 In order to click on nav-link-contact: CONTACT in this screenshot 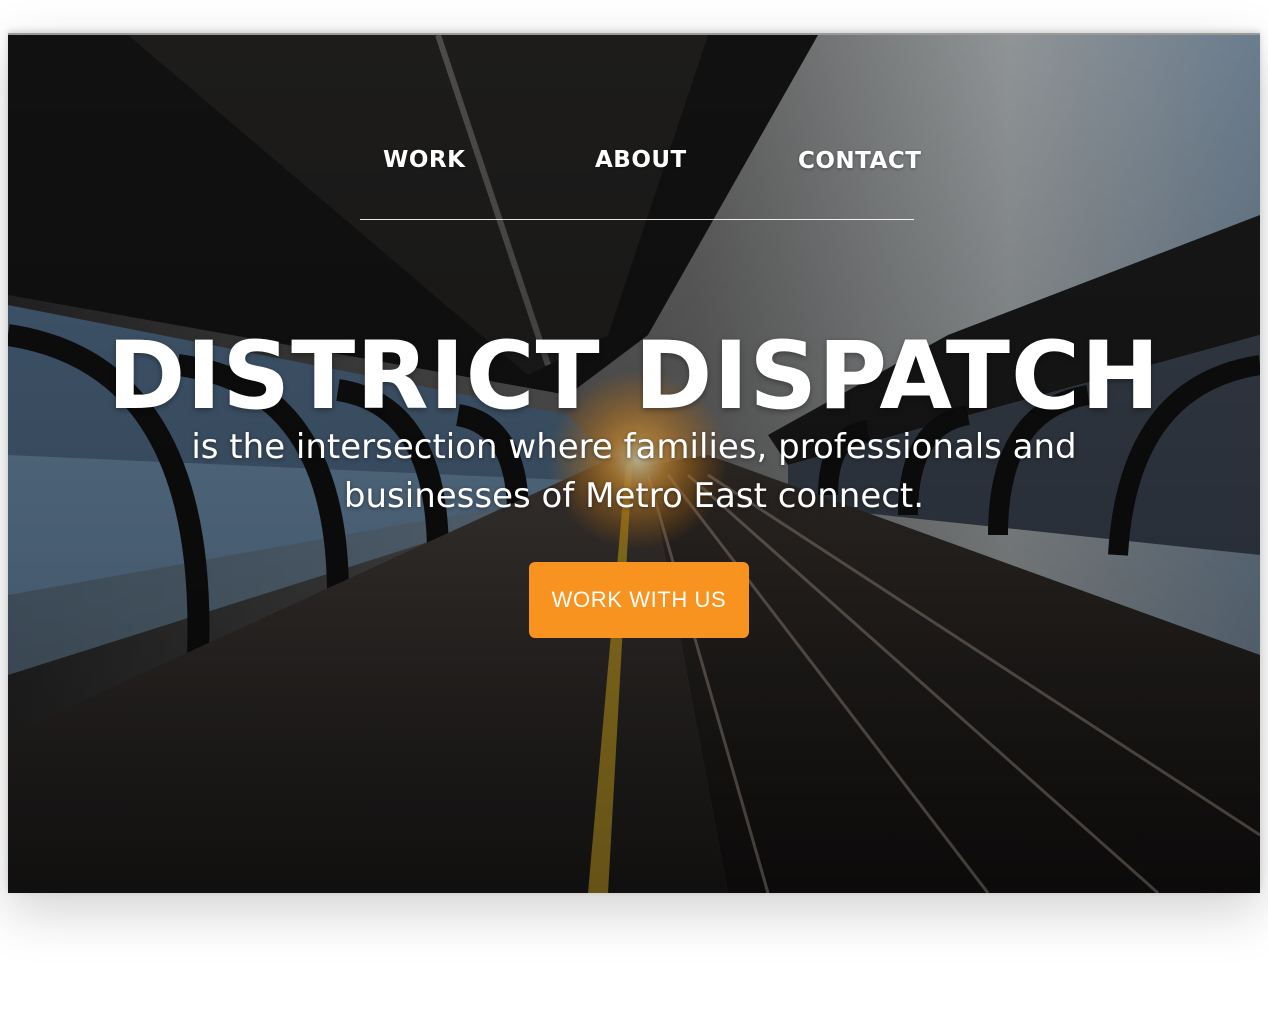, I will do `click(859, 161)`.